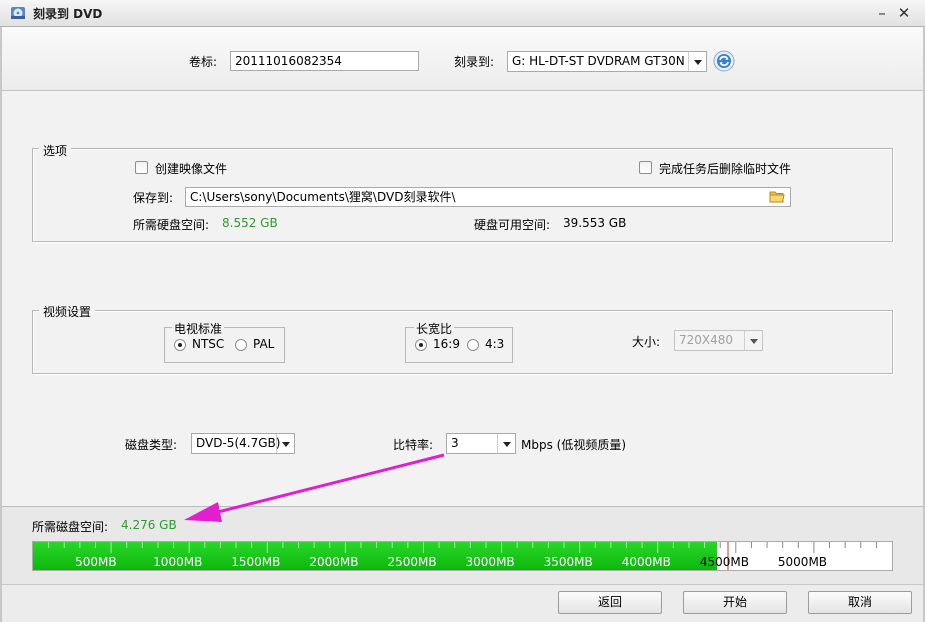  I want to click on back-button: 返回, so click(610, 602).